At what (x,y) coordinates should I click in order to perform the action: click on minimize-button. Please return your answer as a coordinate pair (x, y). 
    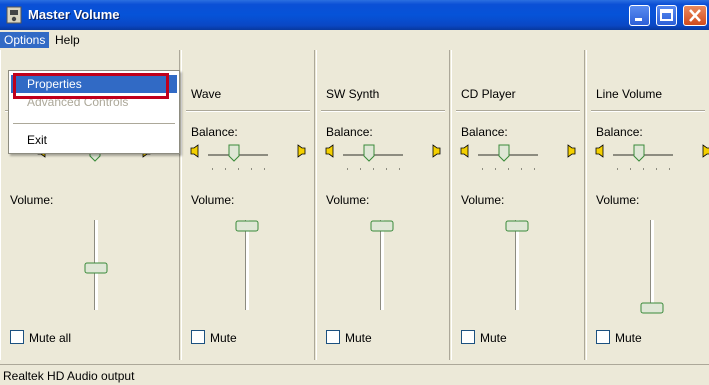
    Looking at the image, I should click on (639, 15).